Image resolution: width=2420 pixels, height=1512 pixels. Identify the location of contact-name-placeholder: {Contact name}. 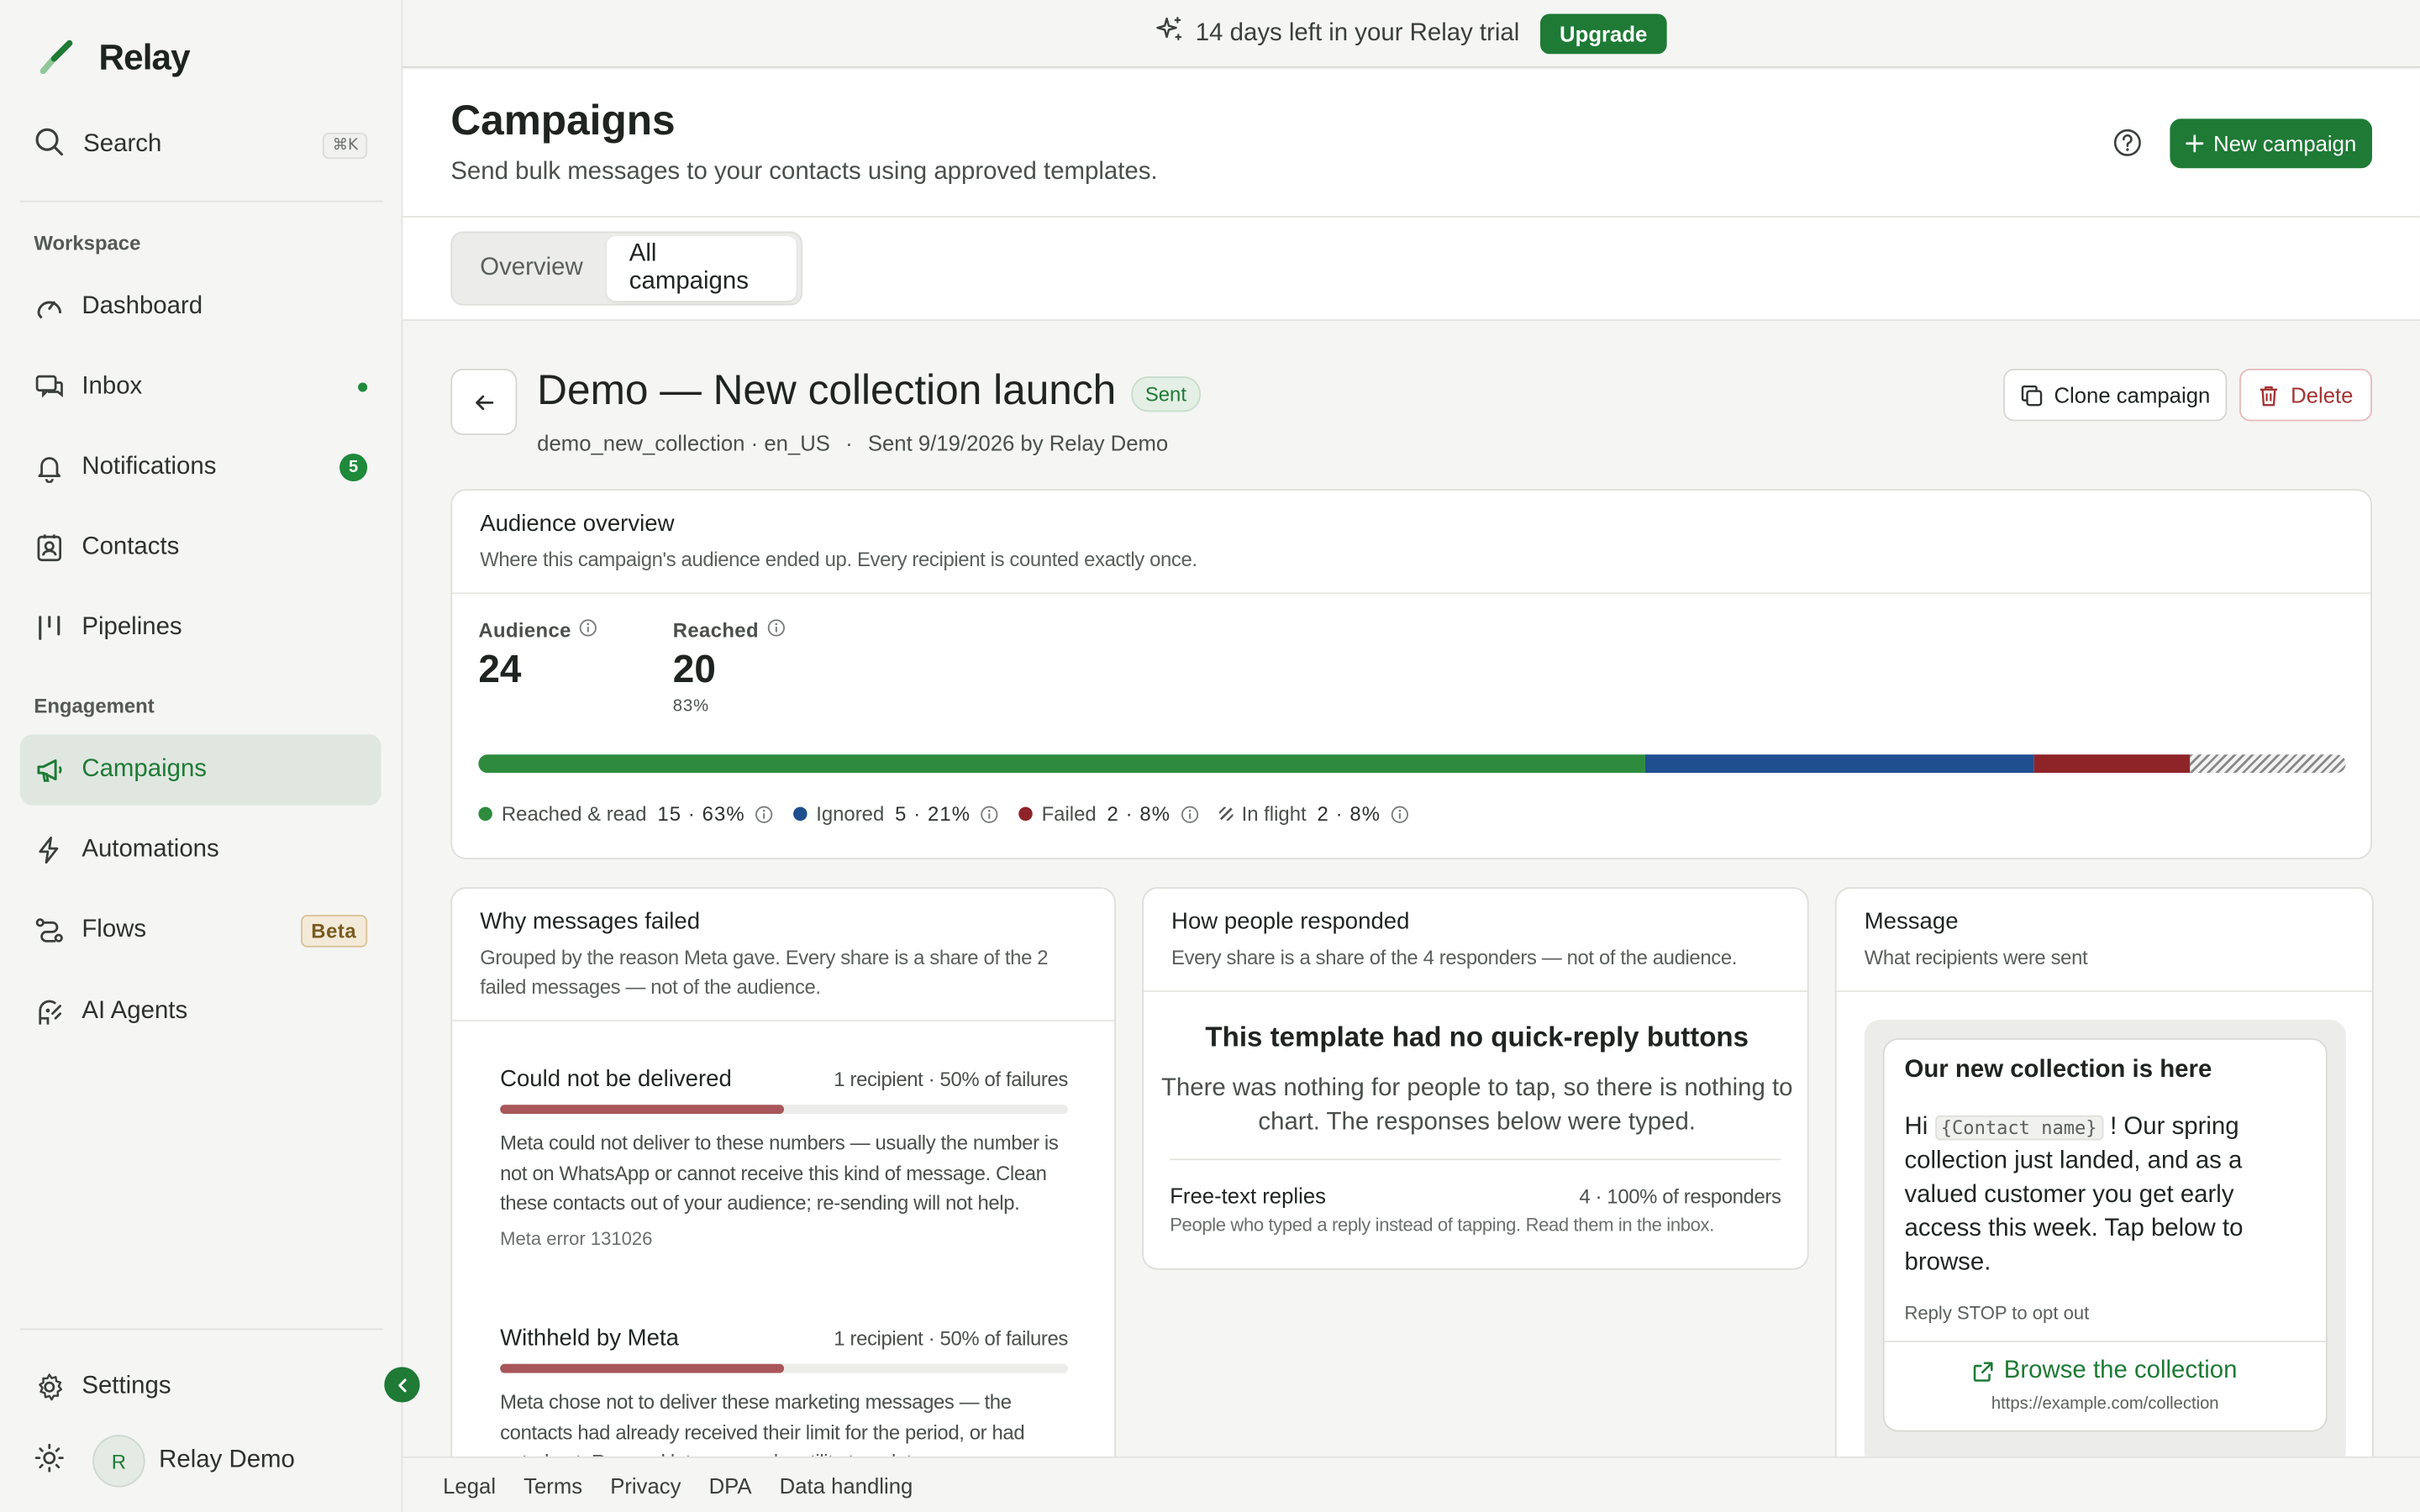
(2019, 1128).